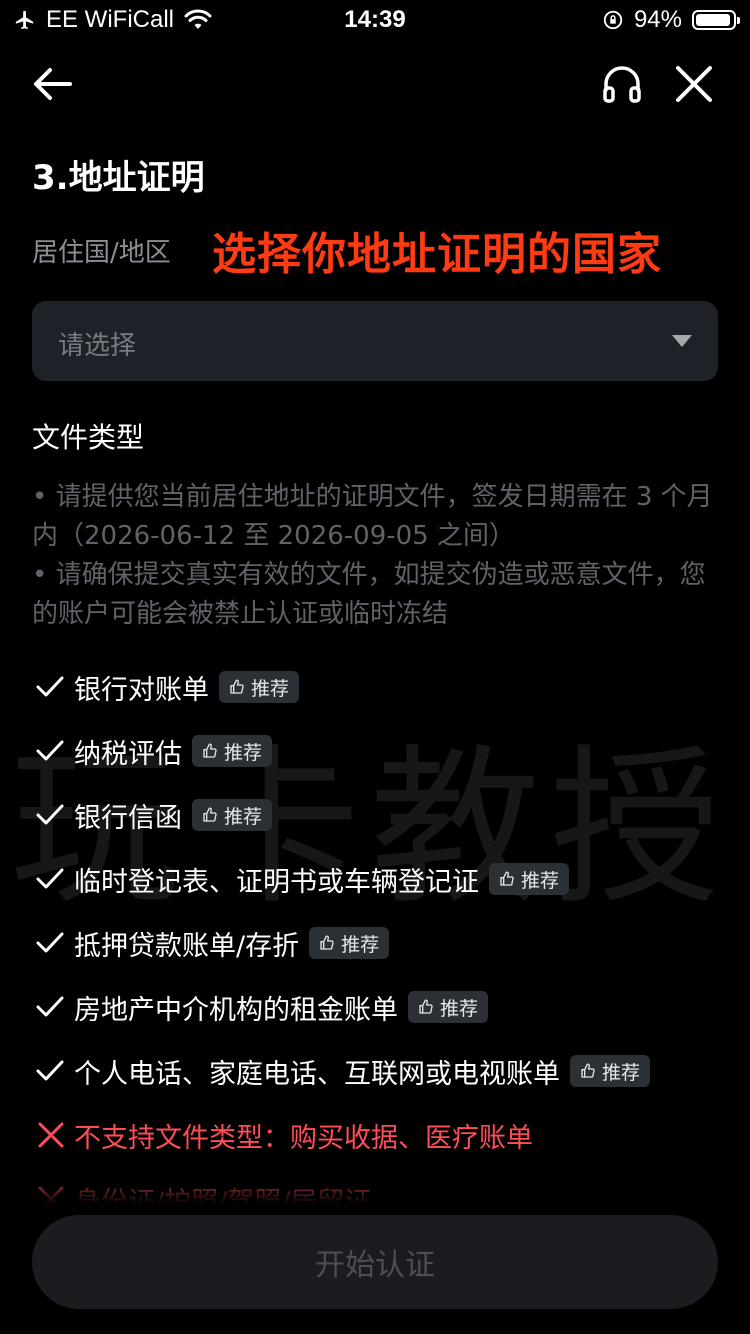 The height and width of the screenshot is (1334, 750). What do you see at coordinates (101, 253) in the screenshot?
I see `country-label: 居住国/地区` at bounding box center [101, 253].